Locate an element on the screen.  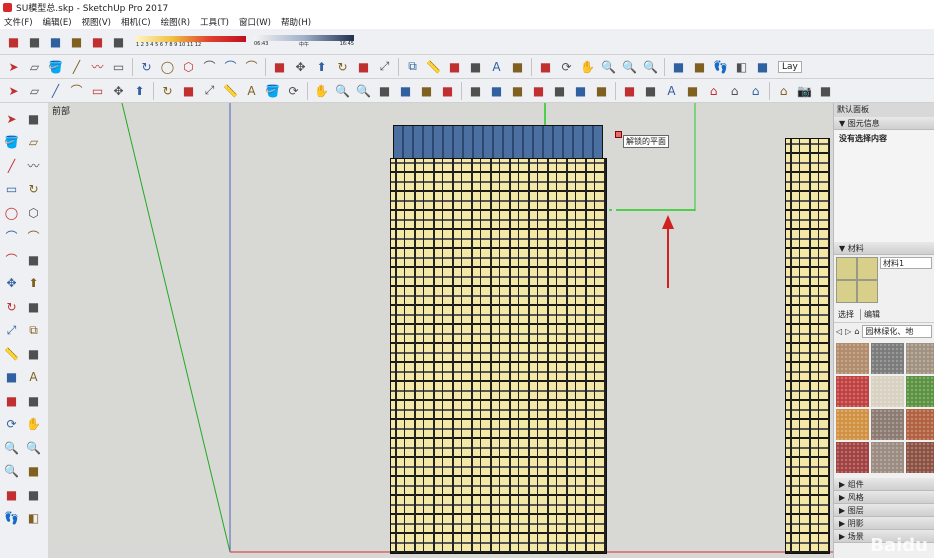
menu-item: 编辑(E) is located at coordinates (57, 22).